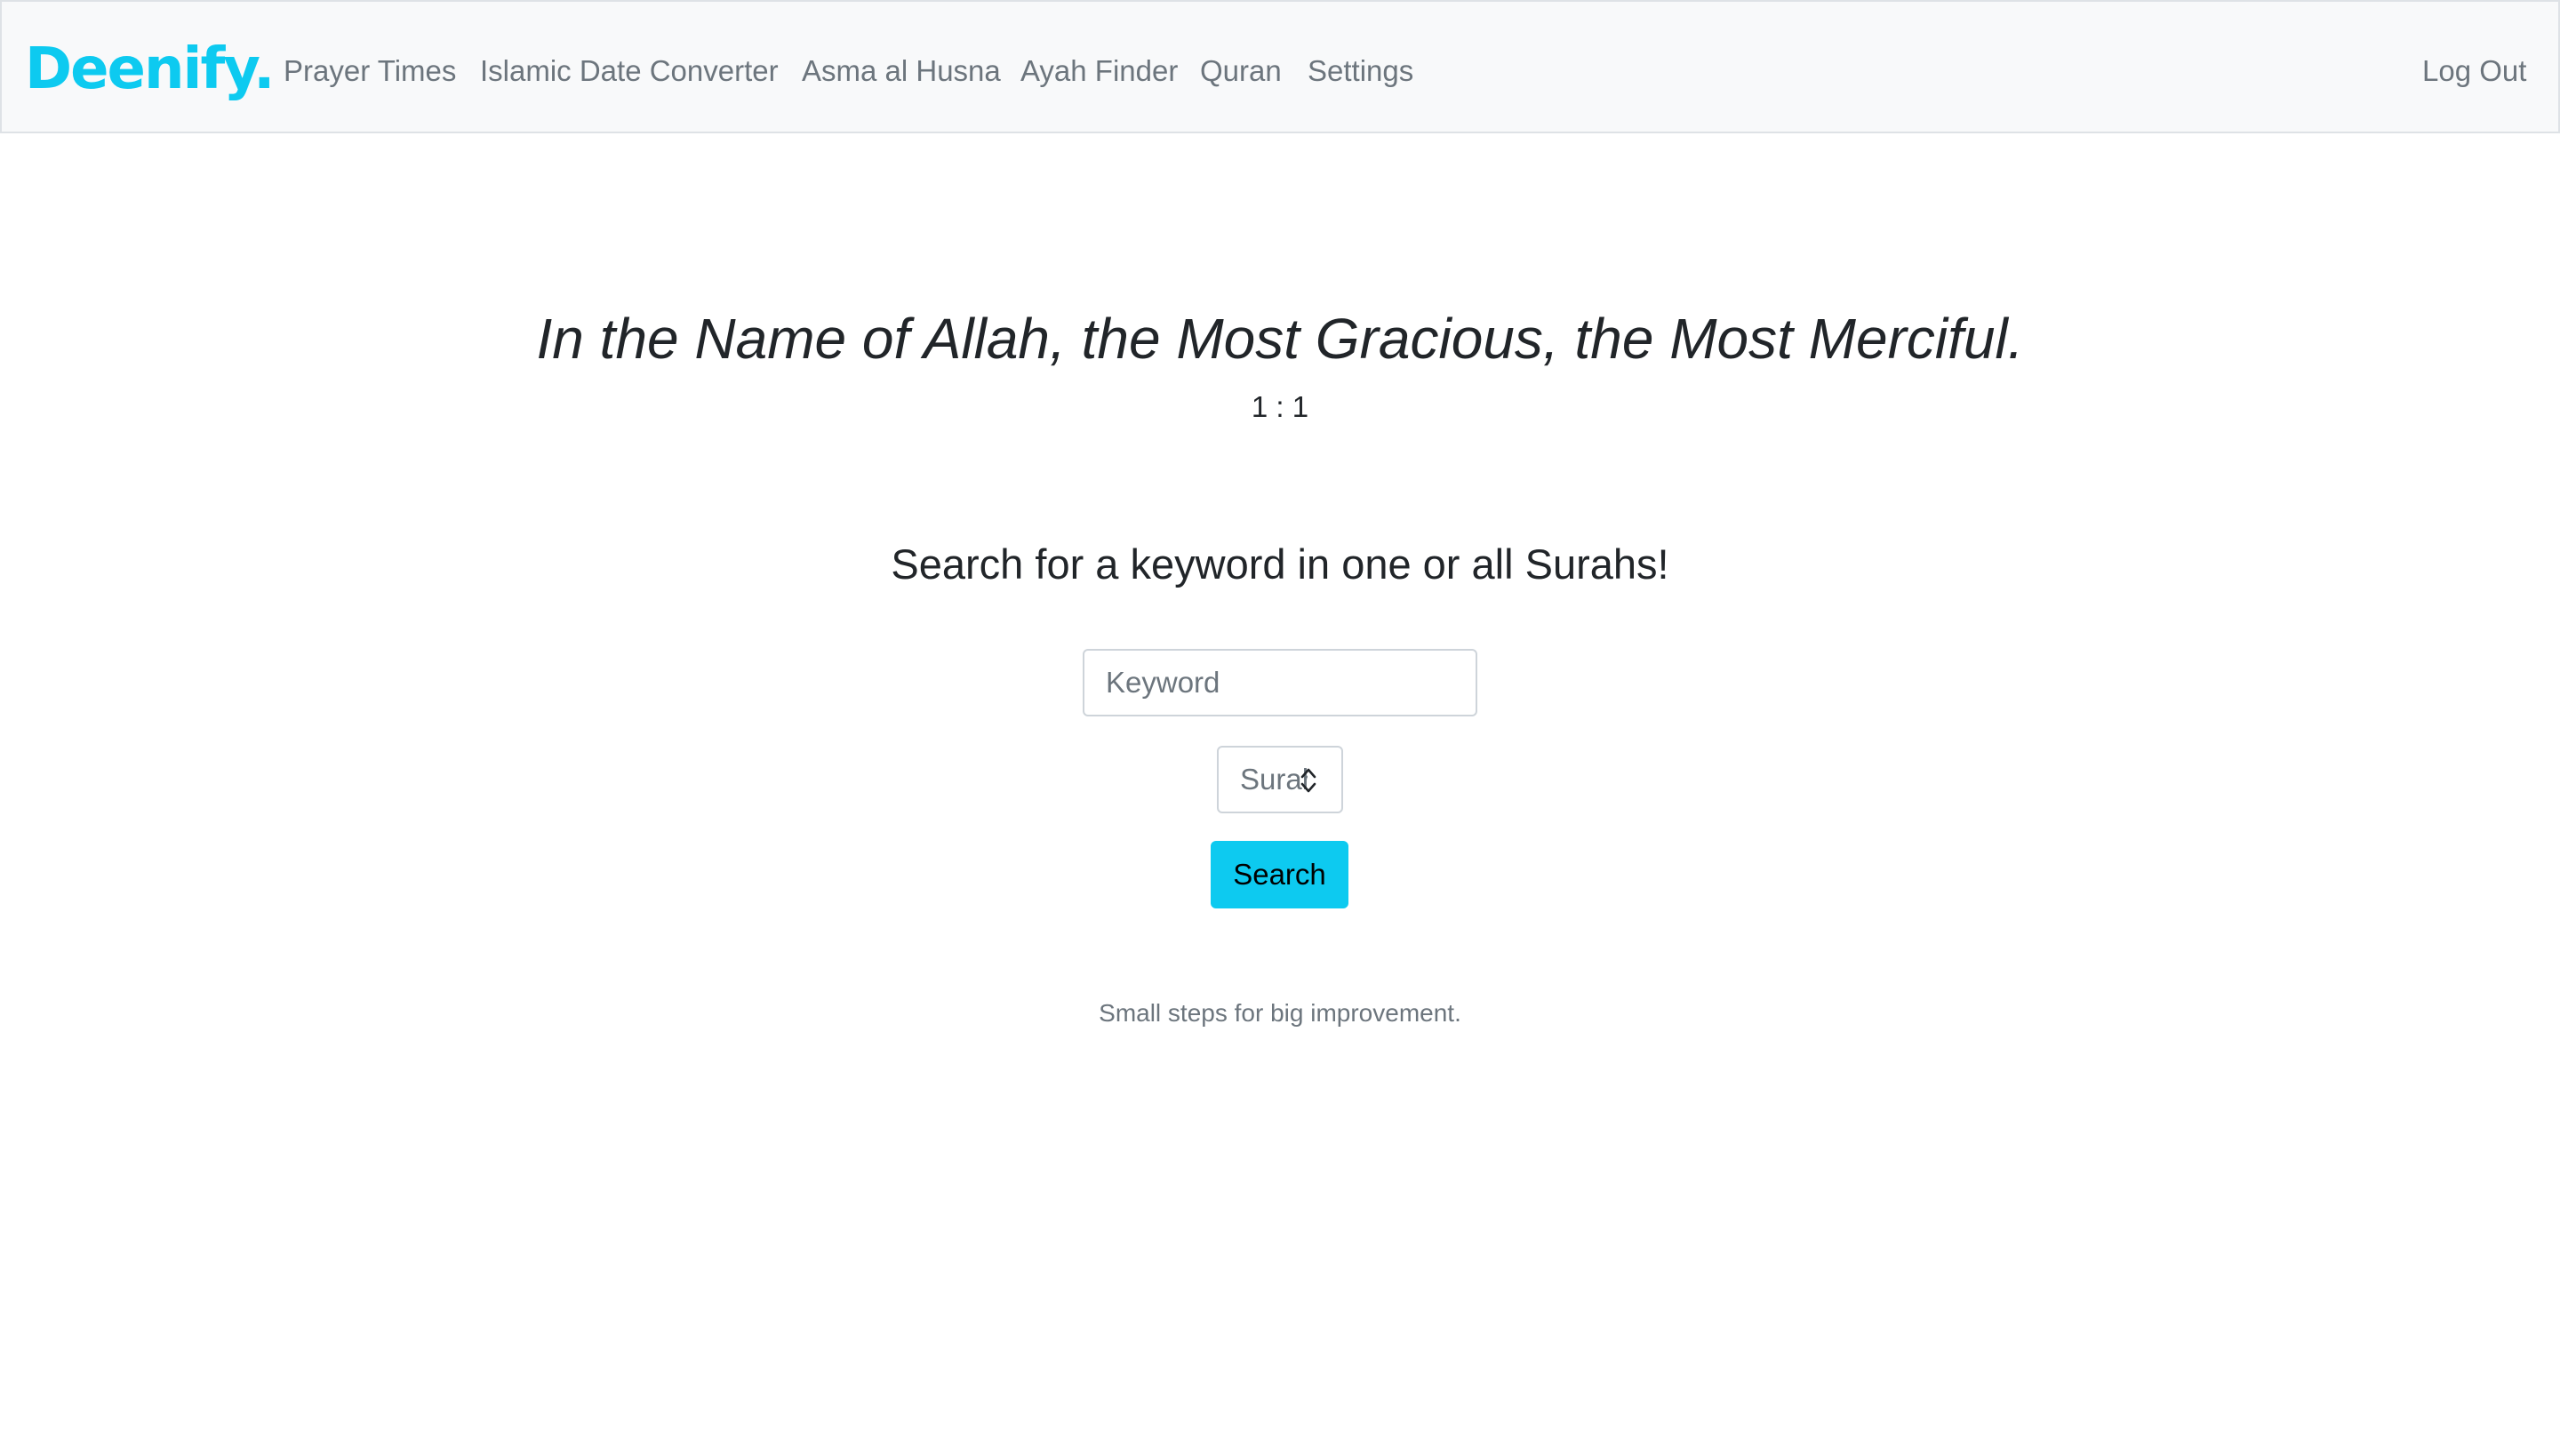  Describe the element at coordinates (1308, 780) in the screenshot. I see `up-down-spinner-icon` at that location.